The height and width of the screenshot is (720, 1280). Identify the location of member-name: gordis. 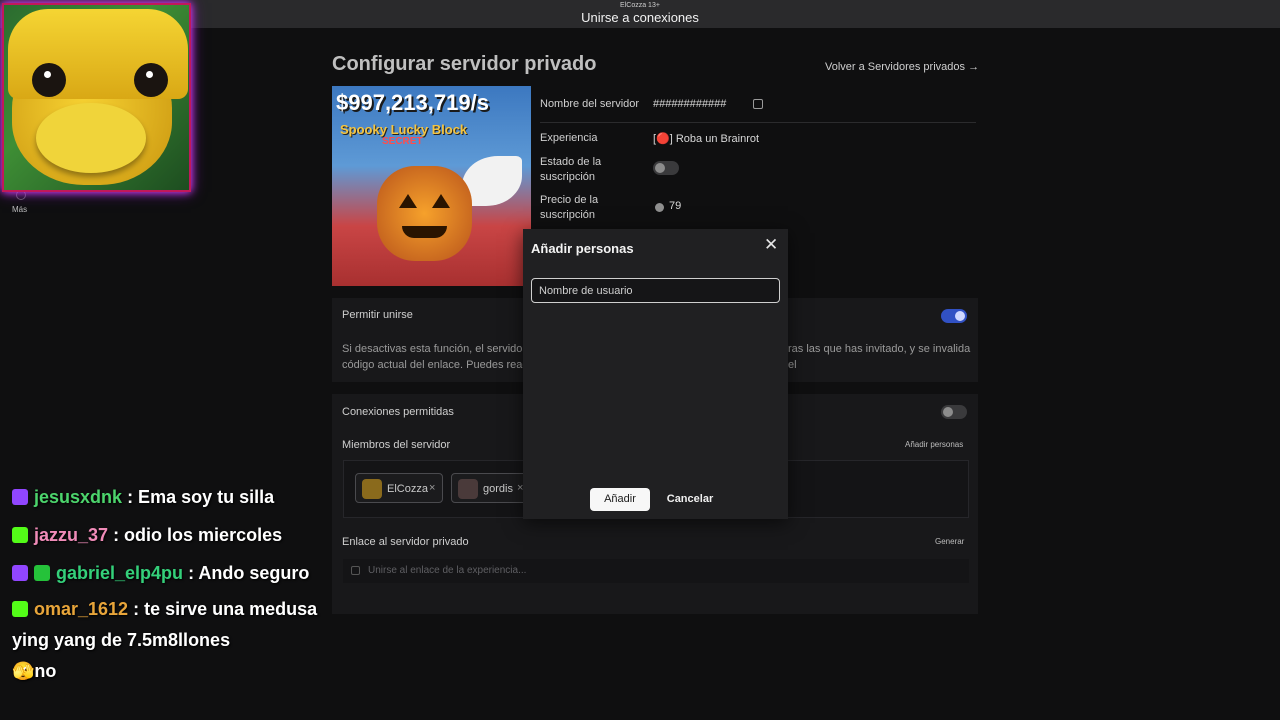
(498, 489).